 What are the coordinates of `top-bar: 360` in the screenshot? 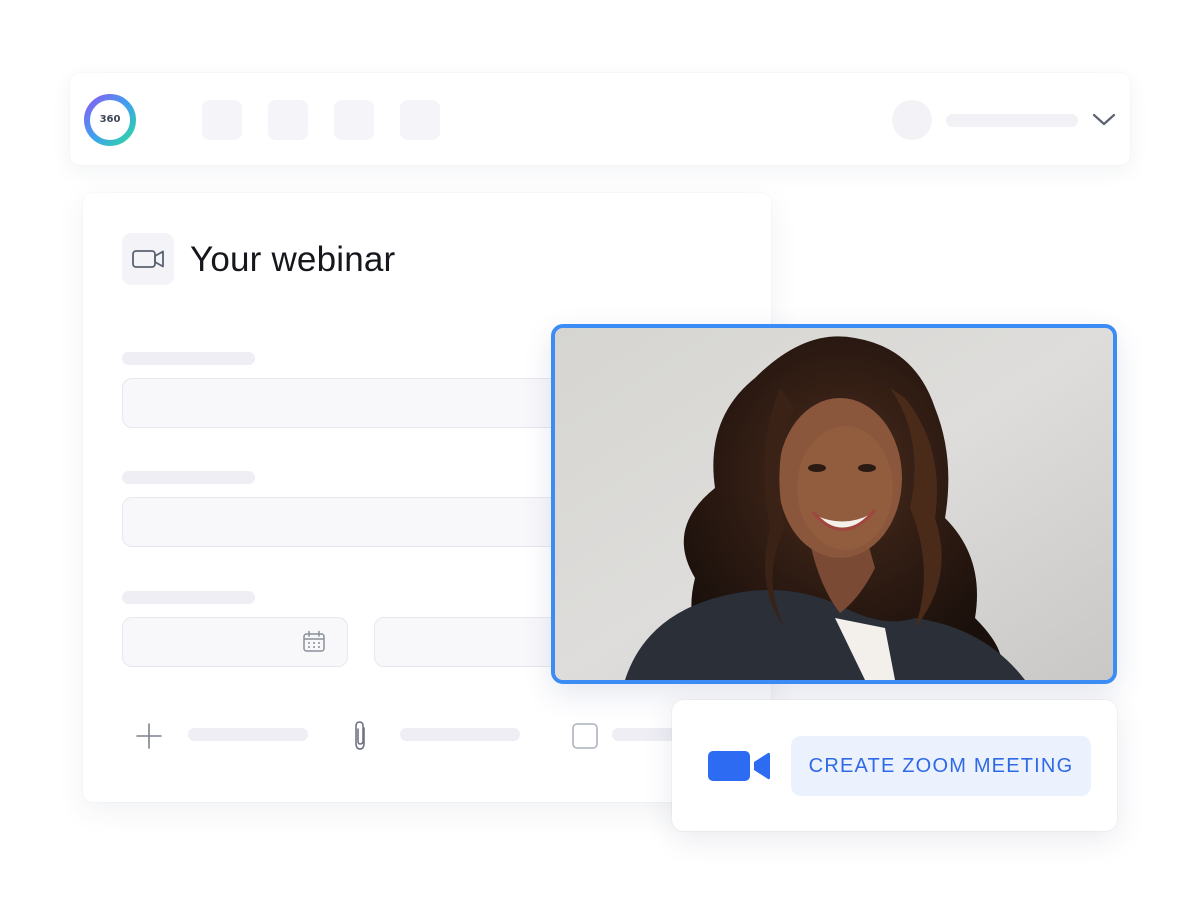 It's located at (600, 119).